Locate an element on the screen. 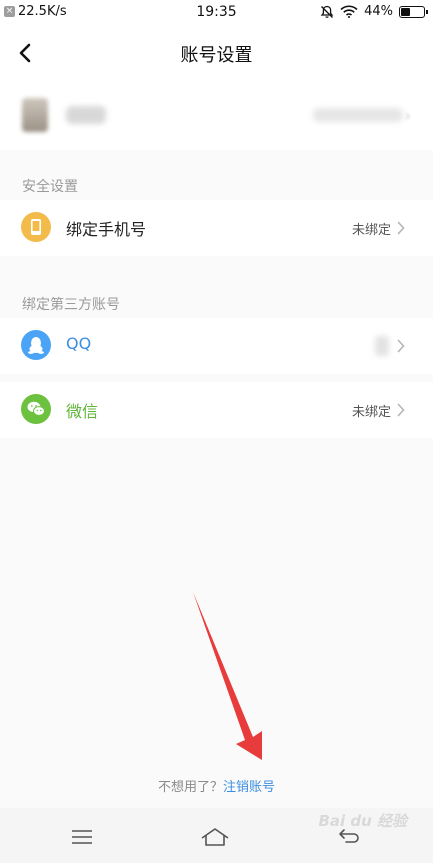 This screenshot has width=433, height=863. menu-icon is located at coordinates (82, 837).